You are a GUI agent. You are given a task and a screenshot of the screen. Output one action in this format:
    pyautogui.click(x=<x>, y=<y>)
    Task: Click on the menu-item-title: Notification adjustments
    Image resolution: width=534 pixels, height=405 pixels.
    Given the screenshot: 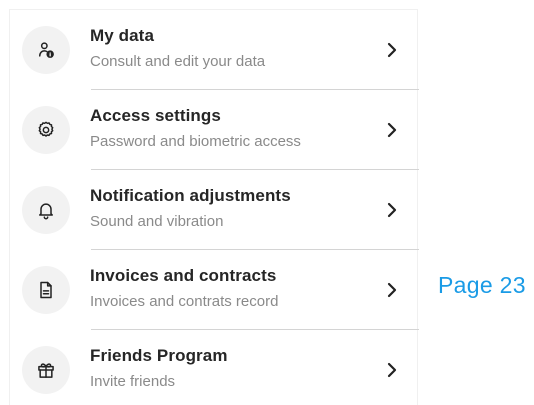 What is the action you would take?
    pyautogui.click(x=190, y=195)
    